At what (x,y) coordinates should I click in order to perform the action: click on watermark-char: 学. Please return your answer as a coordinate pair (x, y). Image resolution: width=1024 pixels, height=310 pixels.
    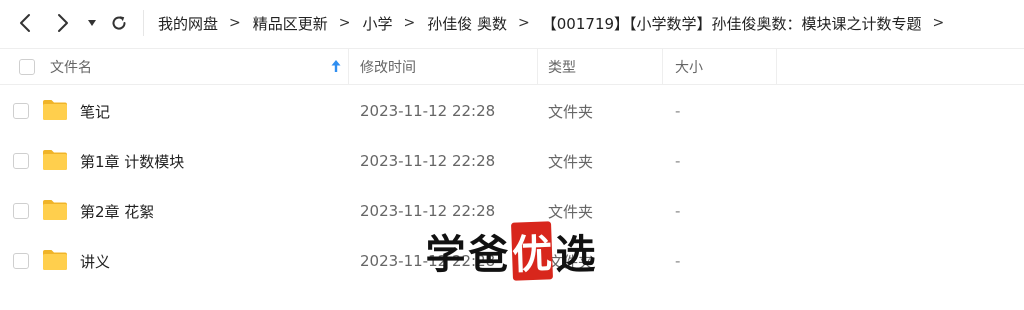
    Looking at the image, I should click on (445, 254).